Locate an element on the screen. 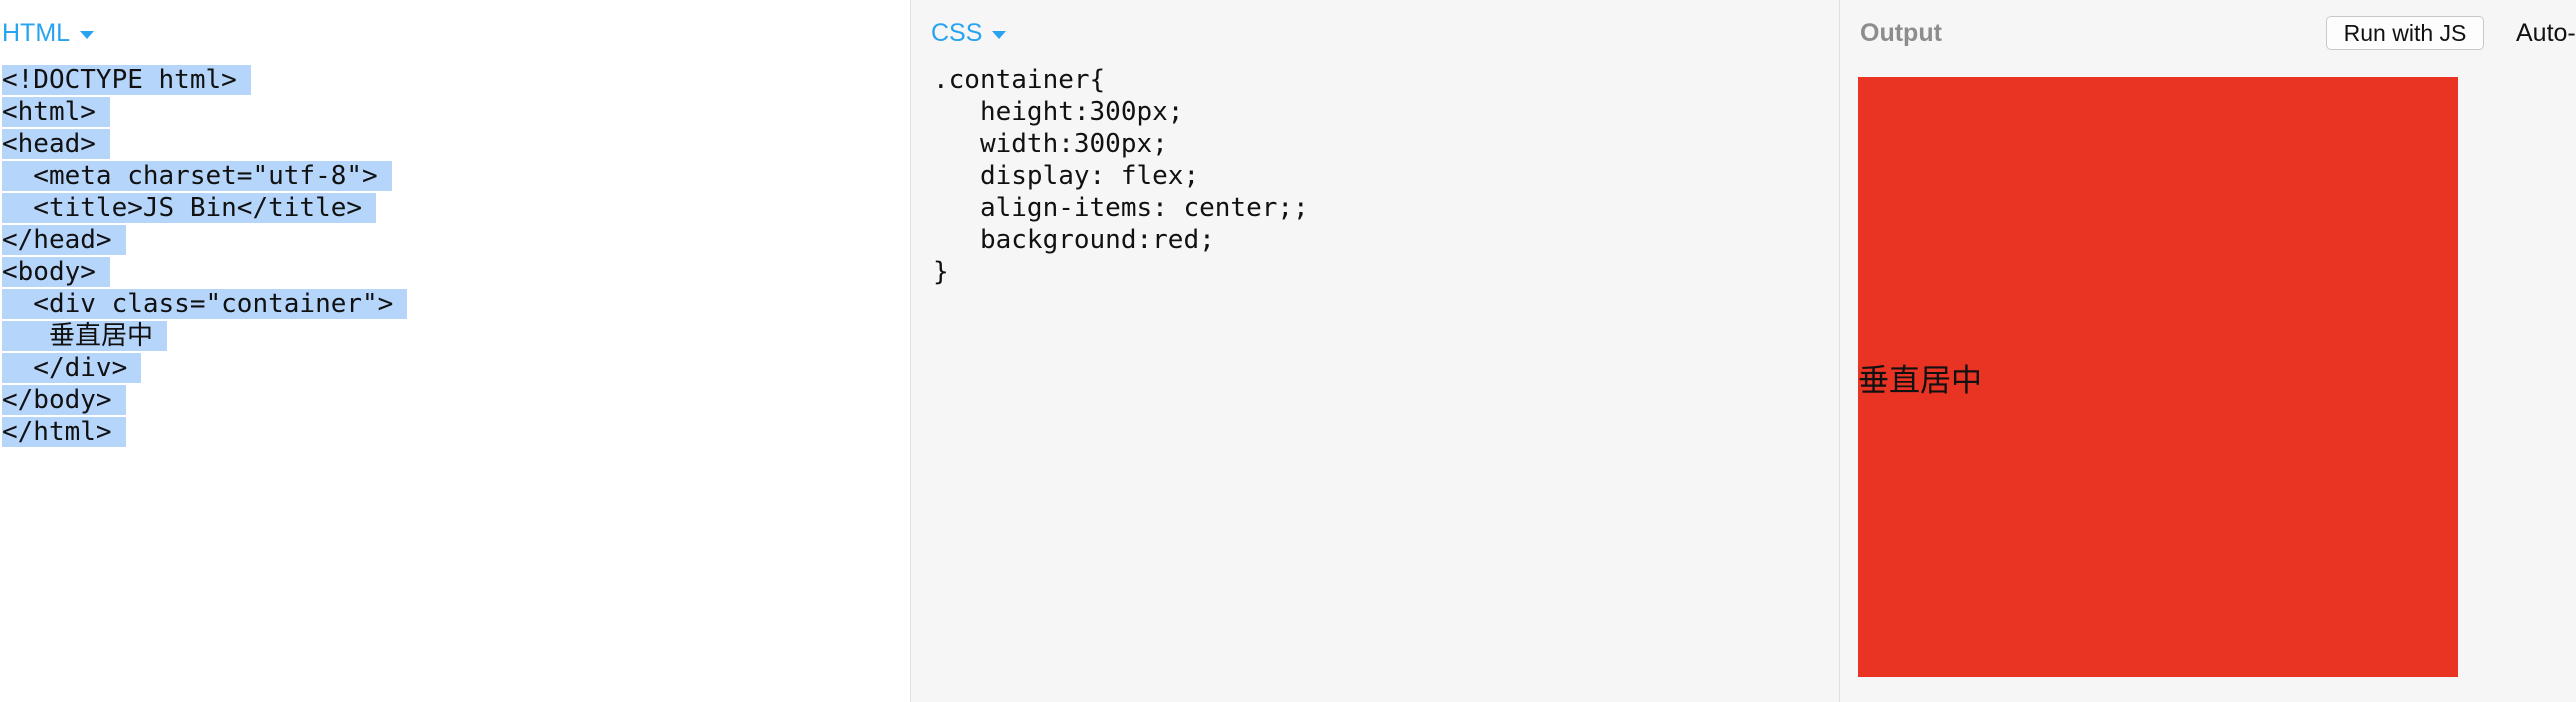 The width and height of the screenshot is (2576, 702). code-line: <div class="container"> is located at coordinates (205, 304).